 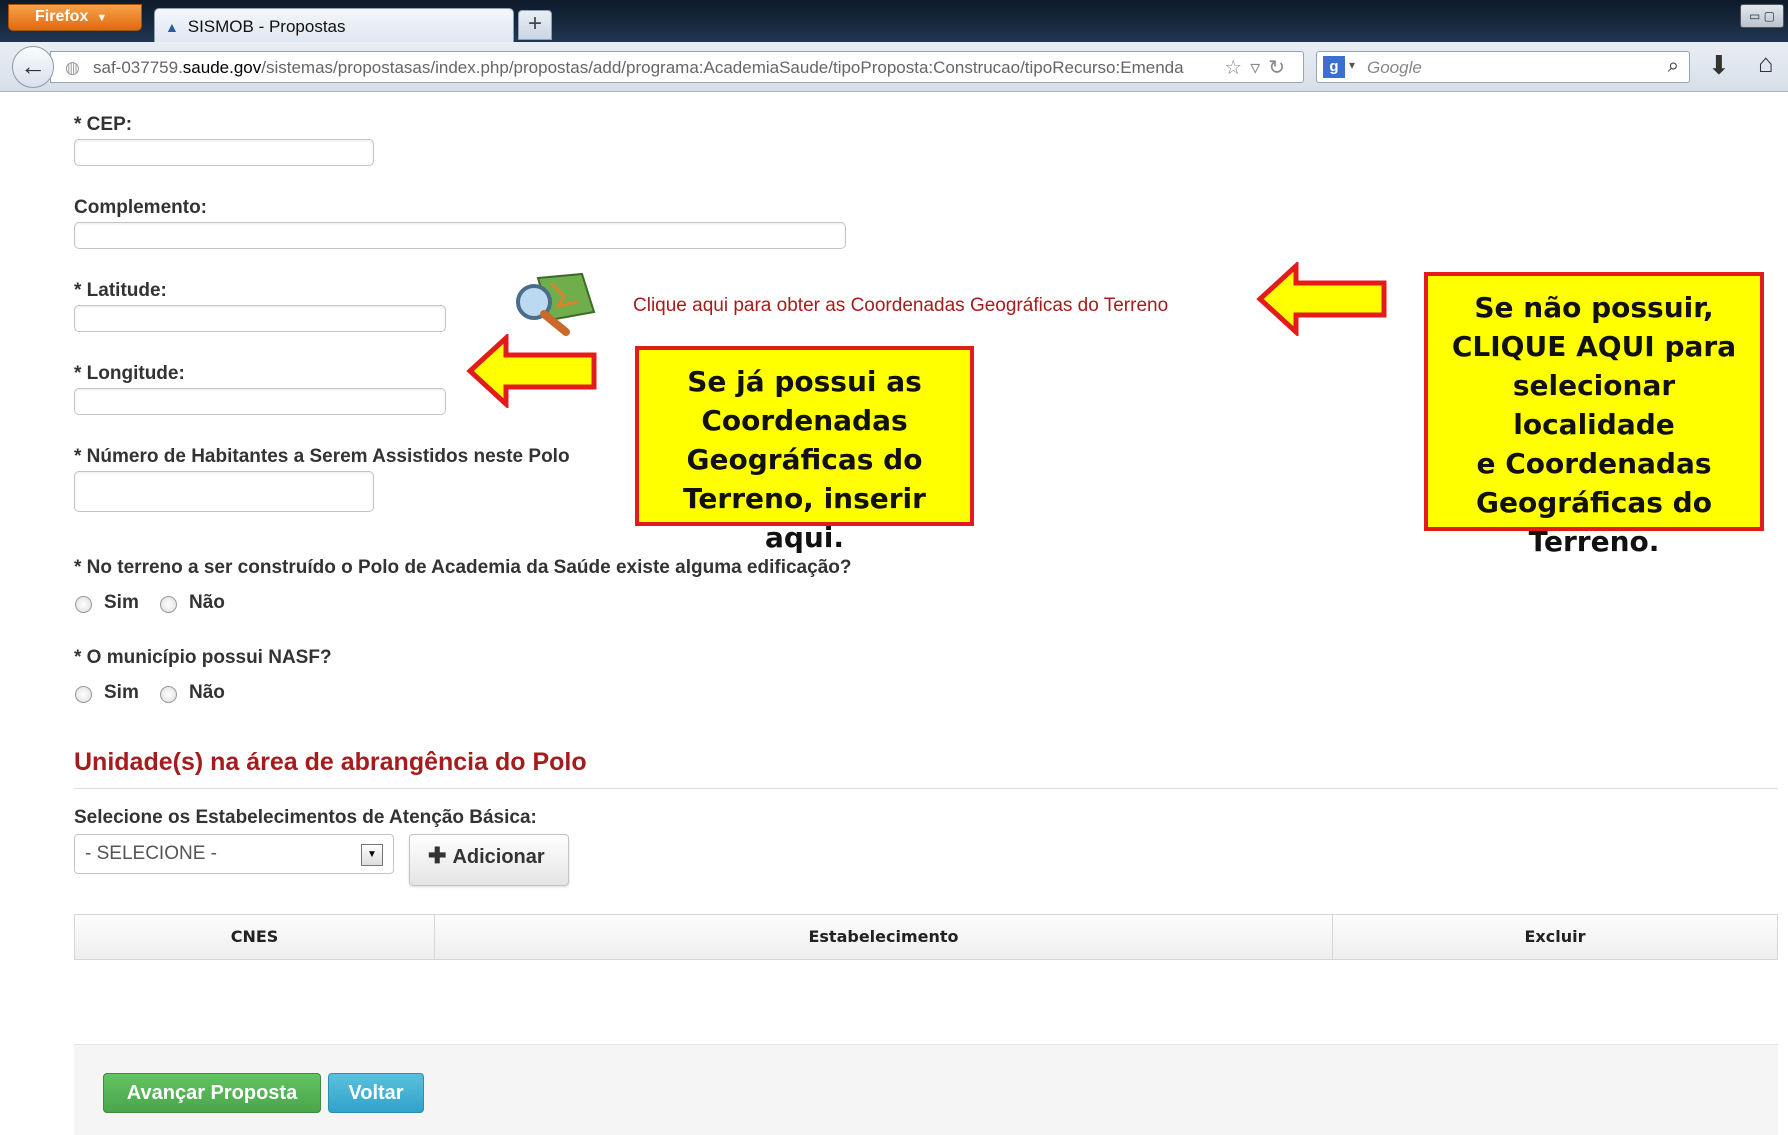 What do you see at coordinates (203, 657) in the screenshot?
I see `nasf-label: * O município possui NASF?` at bounding box center [203, 657].